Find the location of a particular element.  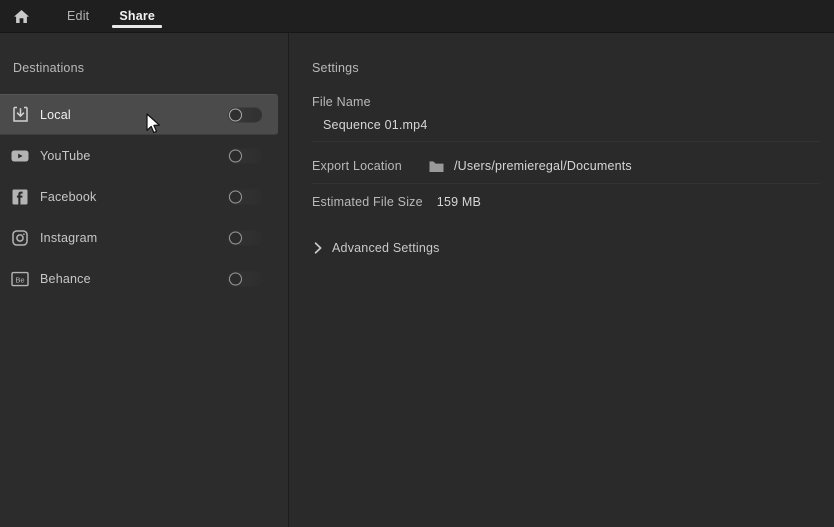

destinations-heading: Destinations is located at coordinates (49, 68).